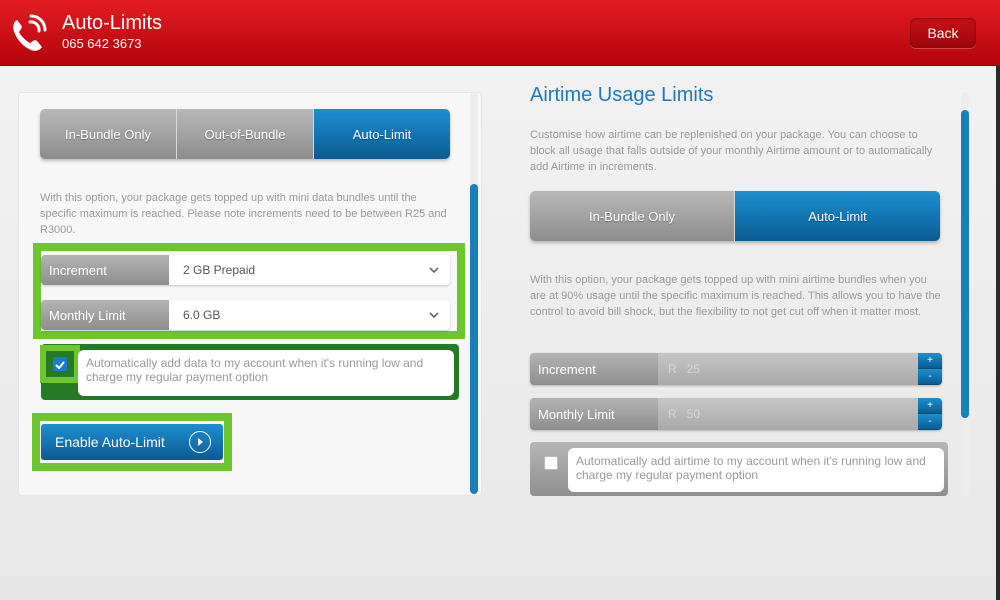 This screenshot has width=1000, height=600. Describe the element at coordinates (105, 315) in the screenshot. I see `data-monthly-limit-label: Monthly Limit` at that location.